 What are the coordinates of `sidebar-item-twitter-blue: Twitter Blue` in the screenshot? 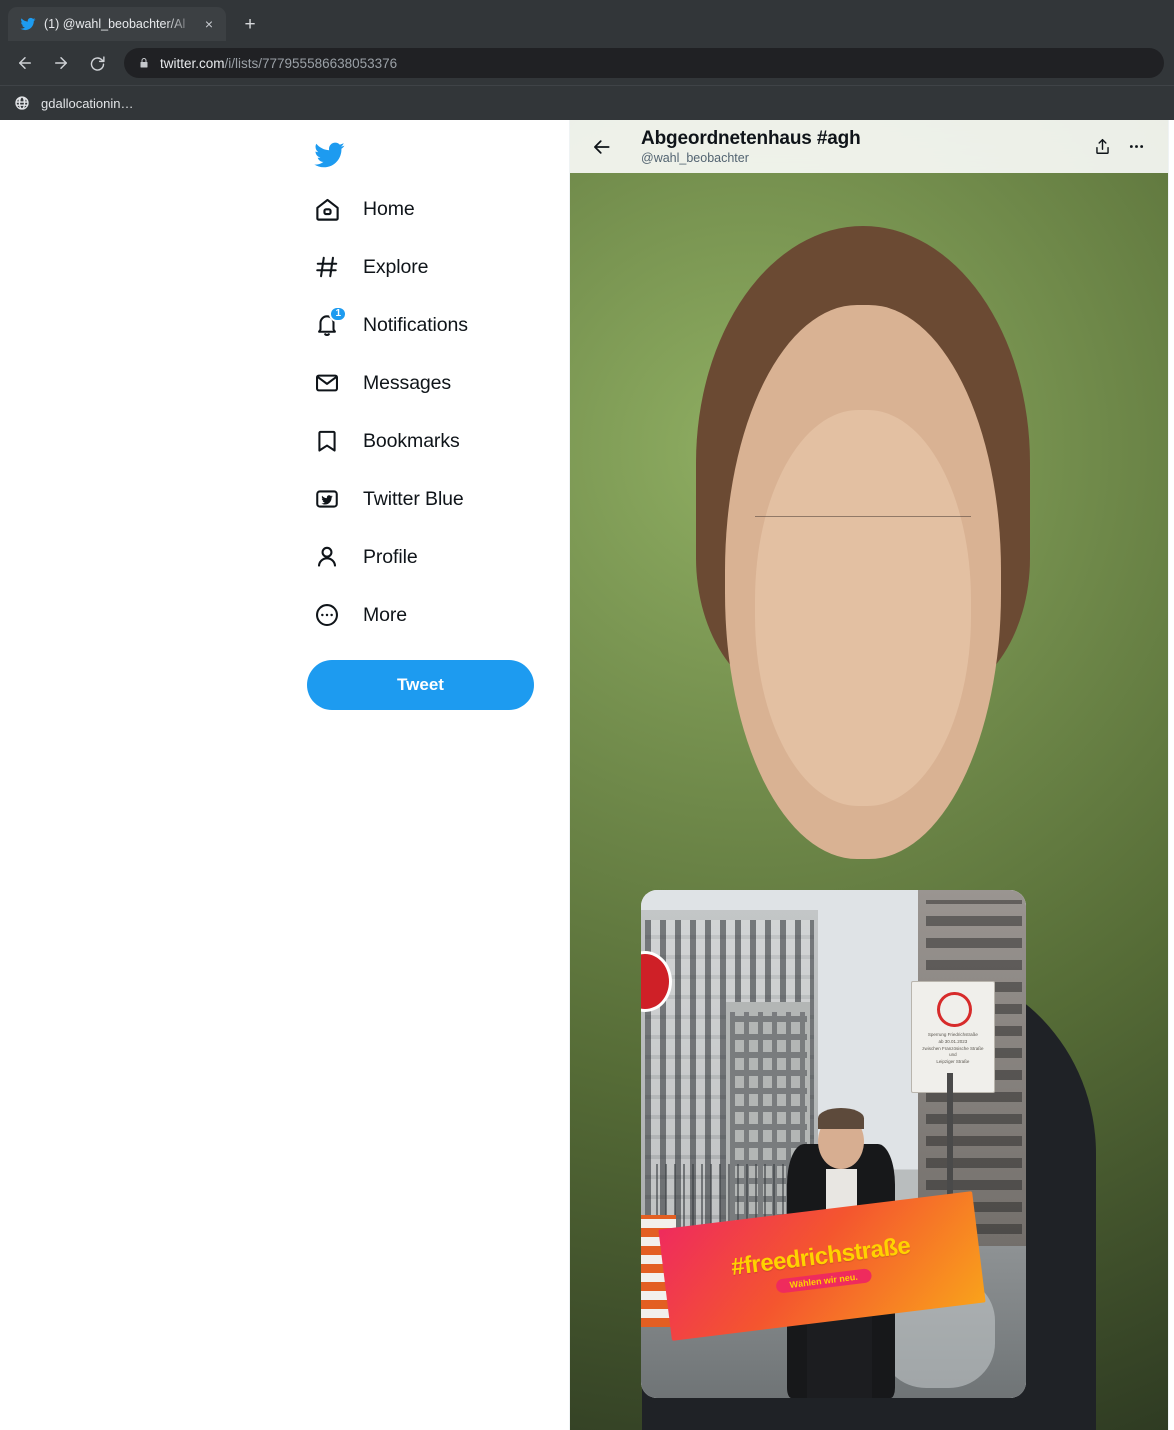 It's located at (437, 499).